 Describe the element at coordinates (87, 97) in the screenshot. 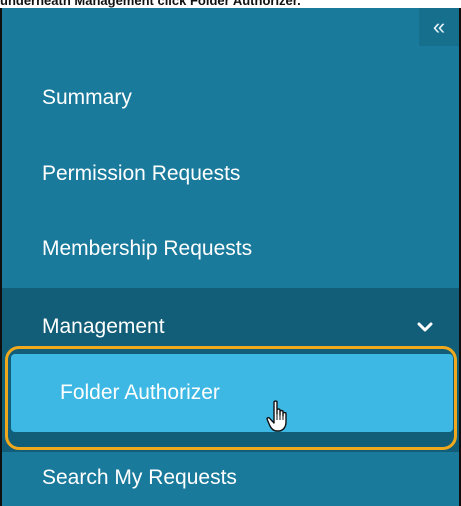

I see `sidebar-item-label: Summary` at that location.